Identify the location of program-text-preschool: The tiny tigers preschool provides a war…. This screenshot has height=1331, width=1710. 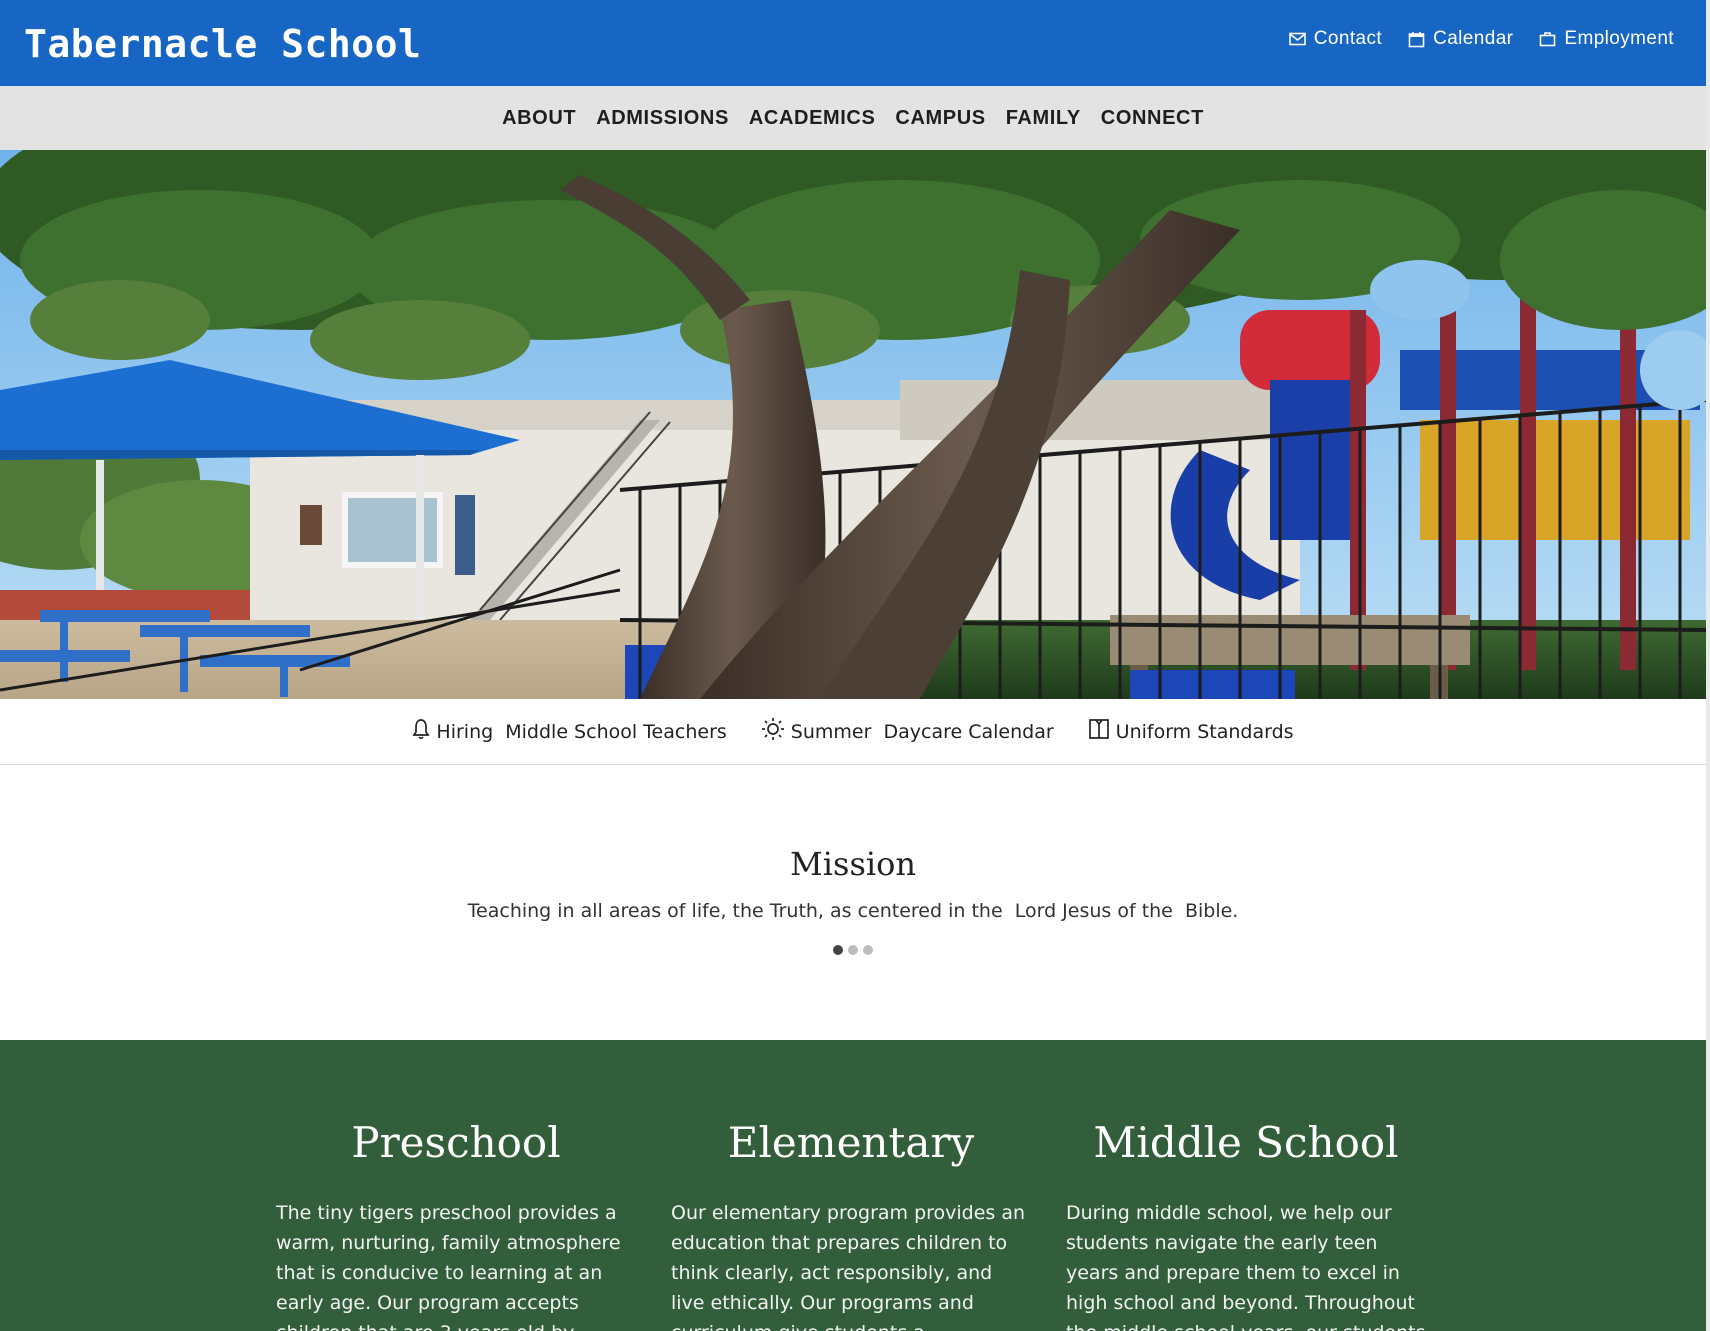
(448, 1266).